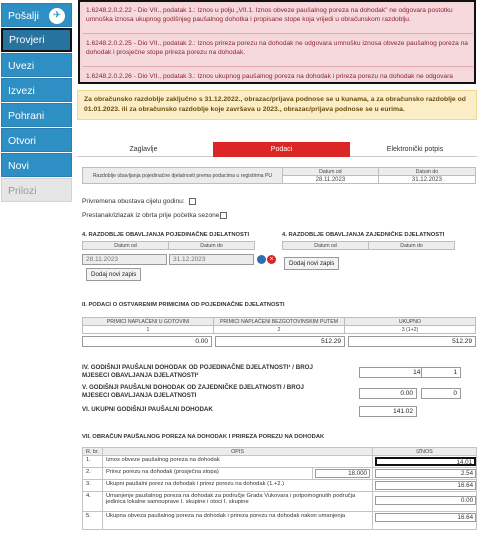 The width and height of the screenshot is (480, 535). I want to click on period-from-value: 28.11.2023, so click(330, 179).